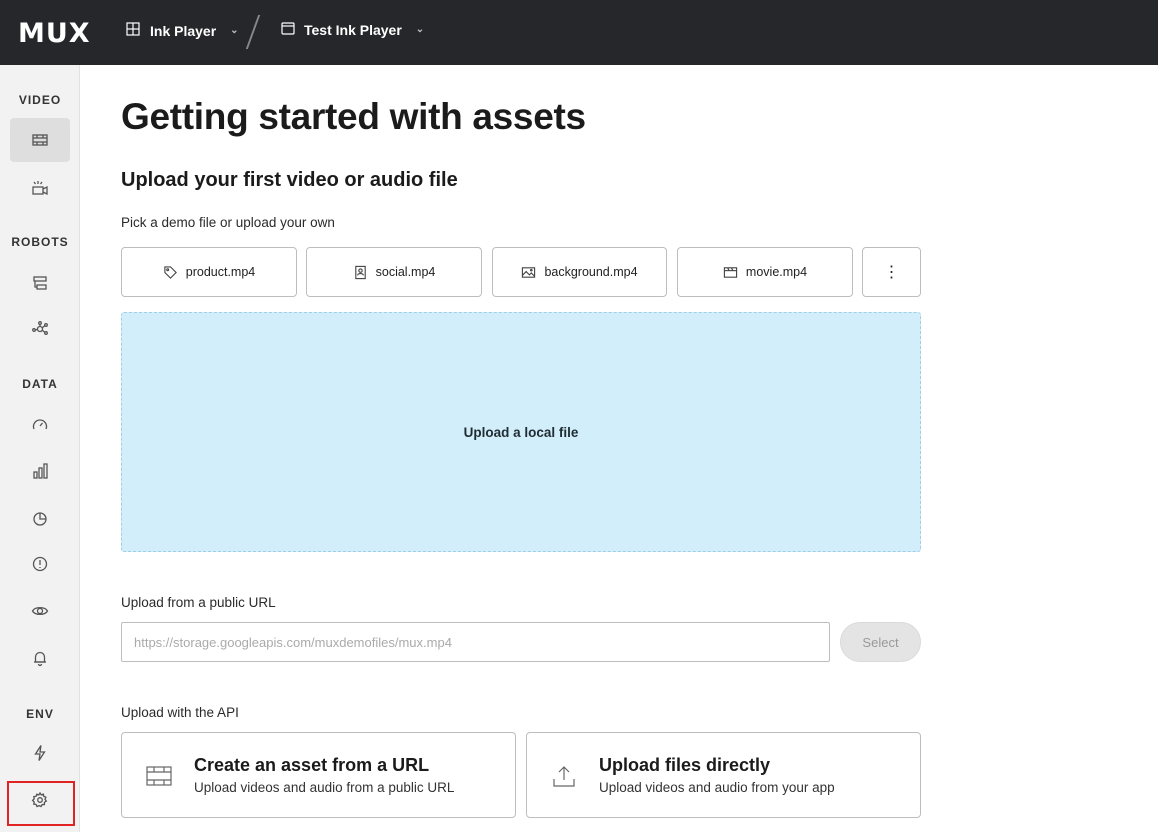 The width and height of the screenshot is (1158, 832). Describe the element at coordinates (253, 32) in the screenshot. I see `breadcrumb-separator` at that location.